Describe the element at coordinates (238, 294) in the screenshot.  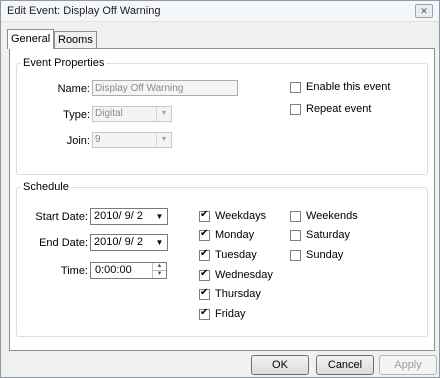
I see `thursday-label: Thursday` at that location.